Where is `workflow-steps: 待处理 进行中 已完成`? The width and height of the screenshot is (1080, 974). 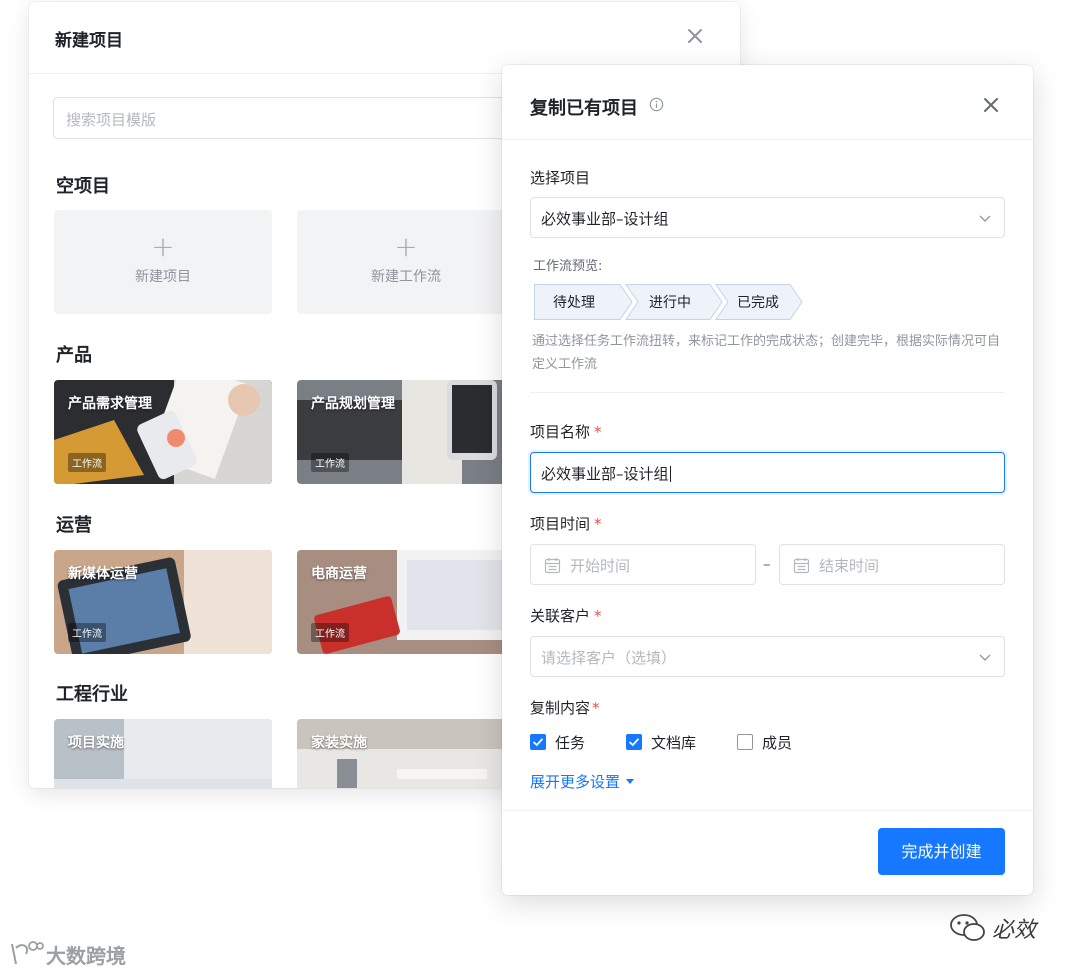
workflow-steps: 待处理 进行中 已完成 is located at coordinates (668, 302).